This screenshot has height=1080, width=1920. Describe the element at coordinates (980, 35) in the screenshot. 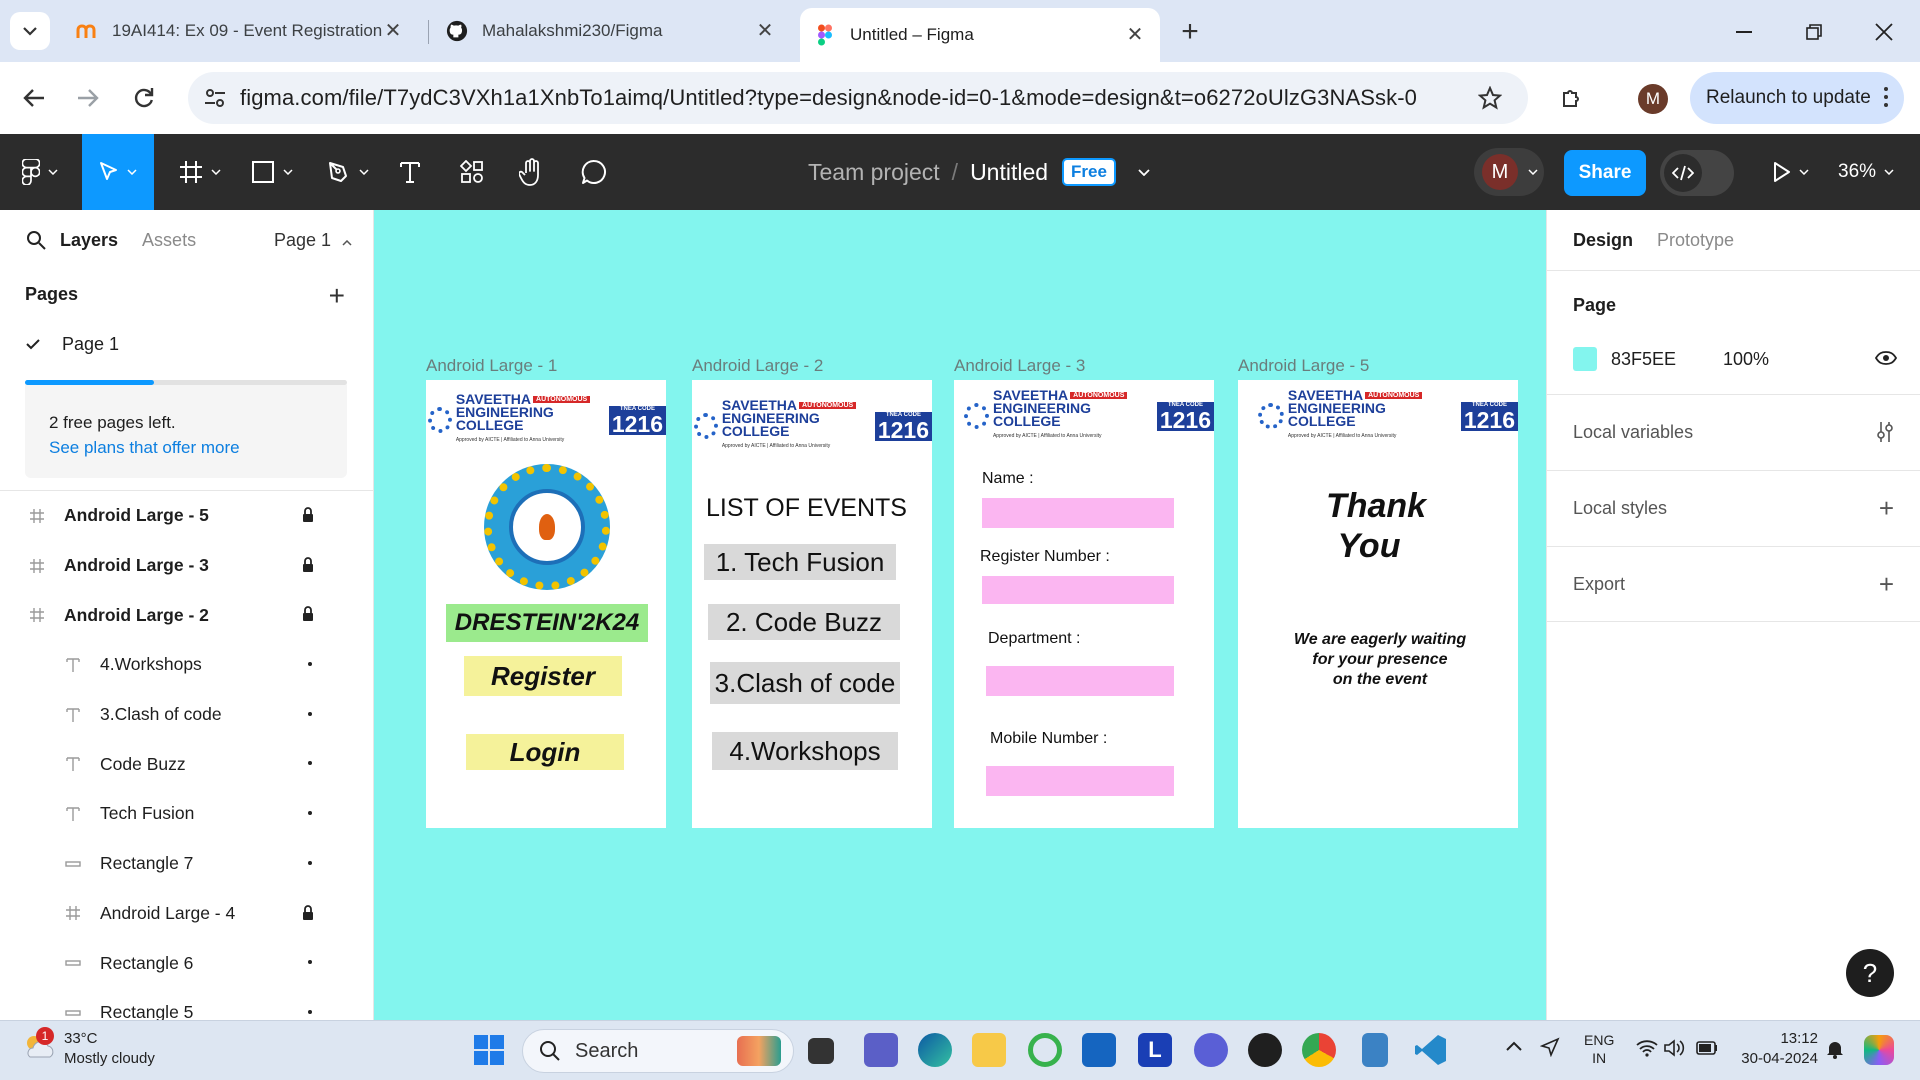

I see `browser-tab-figma: Untitled – Figma ✕` at that location.